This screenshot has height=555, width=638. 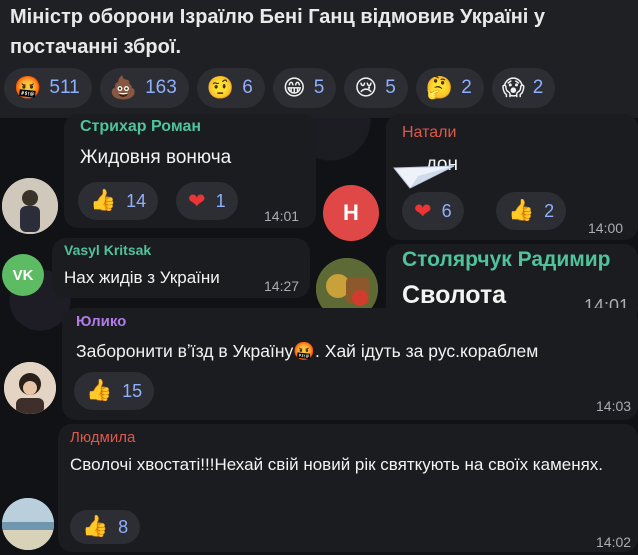 I want to click on author-name: Натали, so click(x=429, y=133).